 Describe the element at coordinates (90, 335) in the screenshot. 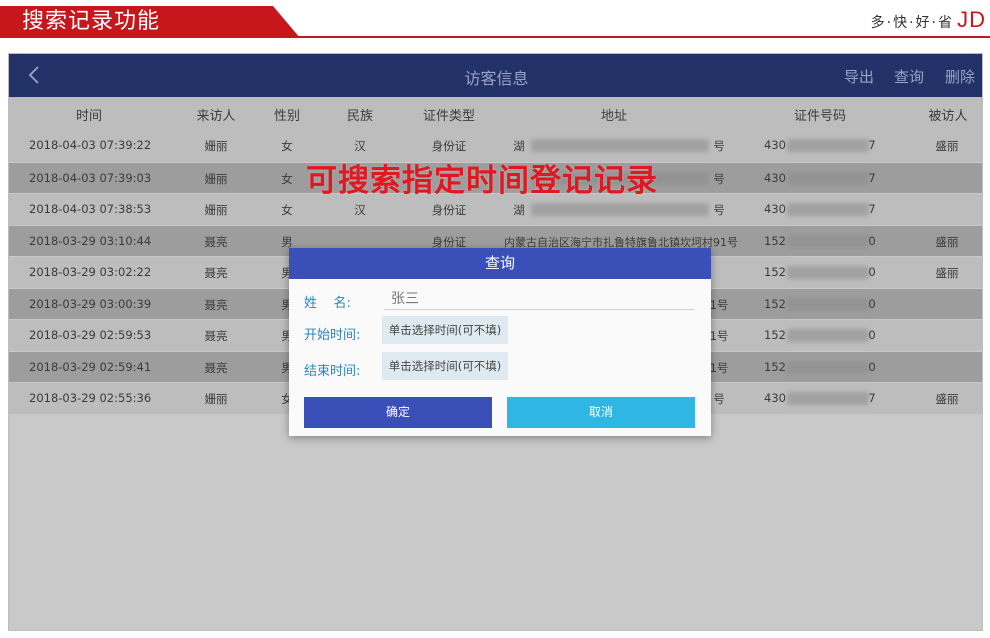

I see `cell-time: 2018-03-29 02:59:53` at that location.